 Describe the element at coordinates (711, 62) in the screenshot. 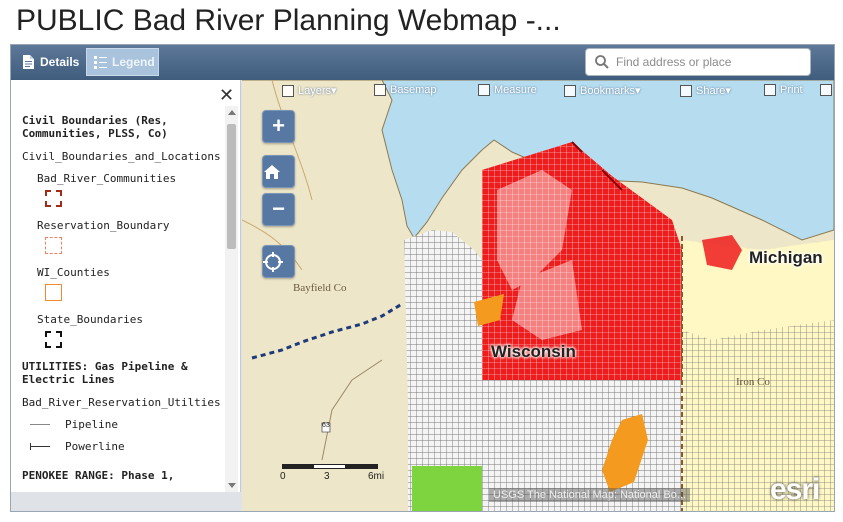

I see `search-input` at that location.